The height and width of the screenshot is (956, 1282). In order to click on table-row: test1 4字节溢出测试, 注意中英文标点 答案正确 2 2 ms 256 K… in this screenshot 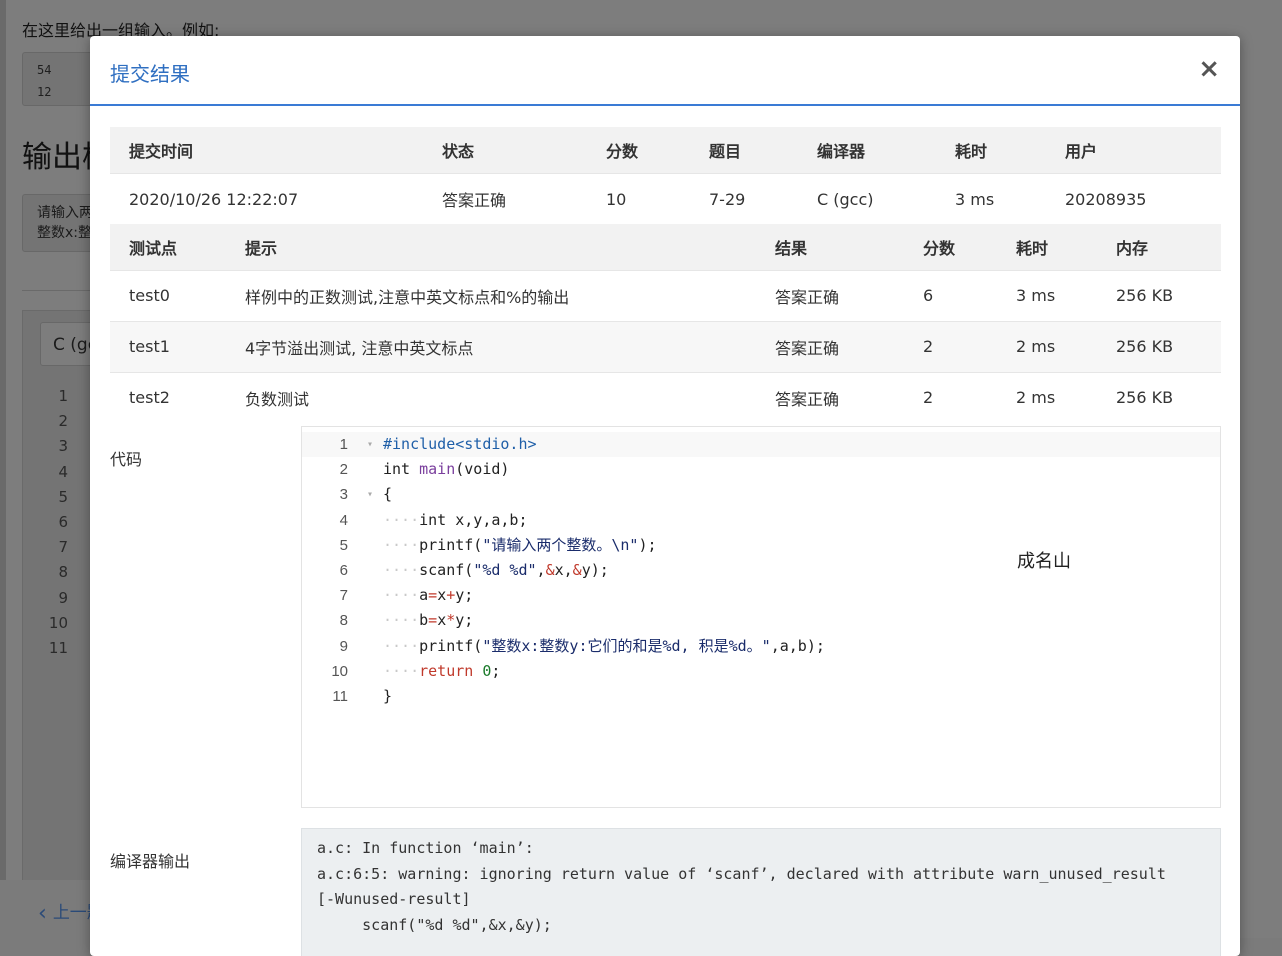, I will do `click(665, 346)`.